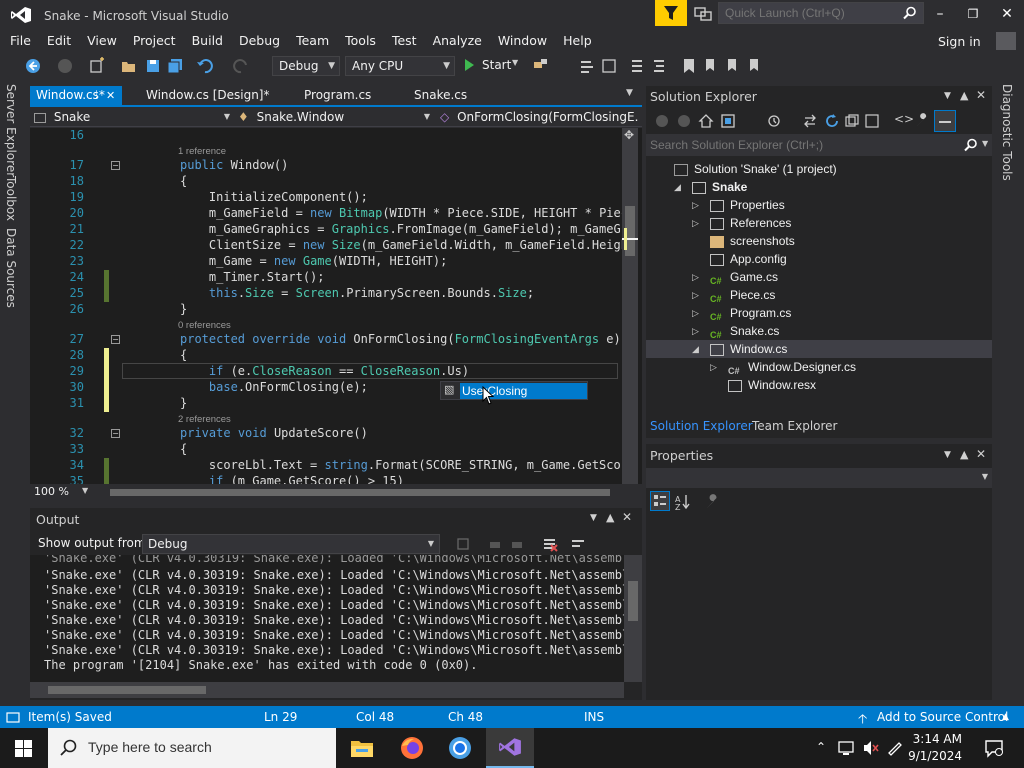  What do you see at coordinates (404, 40) in the screenshot?
I see `menu-test: Test` at bounding box center [404, 40].